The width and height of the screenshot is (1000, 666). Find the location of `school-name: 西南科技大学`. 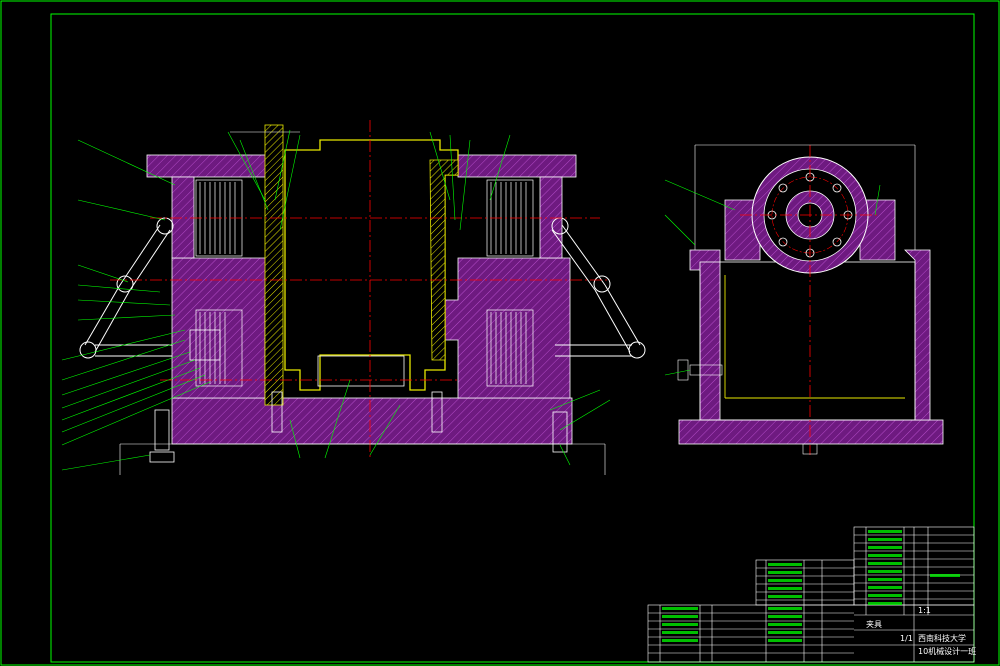

school-name: 西南科技大学 is located at coordinates (942, 638).